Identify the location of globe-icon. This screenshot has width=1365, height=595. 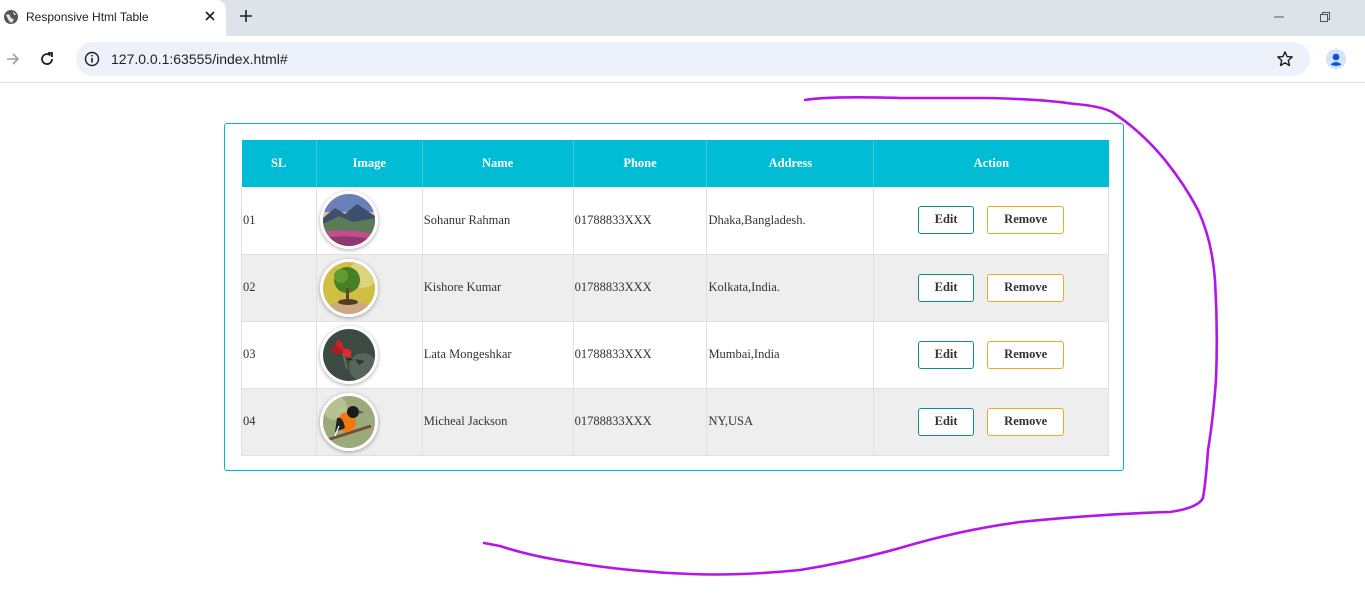
(11, 17).